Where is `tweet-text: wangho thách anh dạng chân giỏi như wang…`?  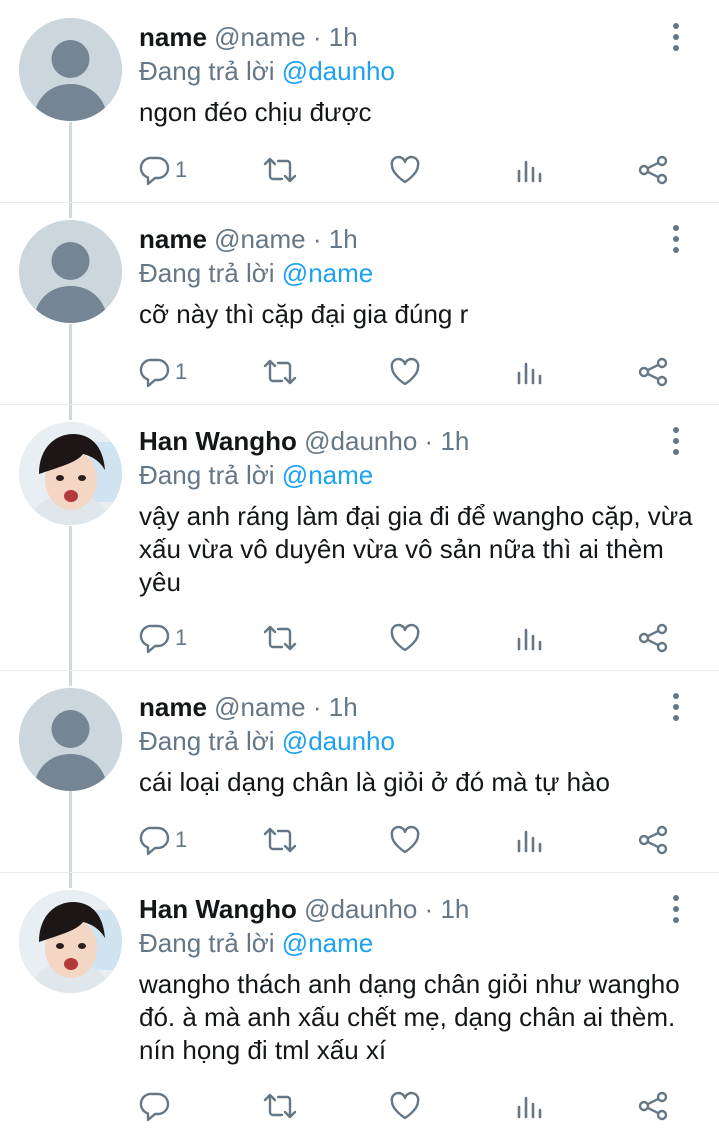 tweet-text: wangho thách anh dạng chân giỏi như wang… is located at coordinates (409, 1017).